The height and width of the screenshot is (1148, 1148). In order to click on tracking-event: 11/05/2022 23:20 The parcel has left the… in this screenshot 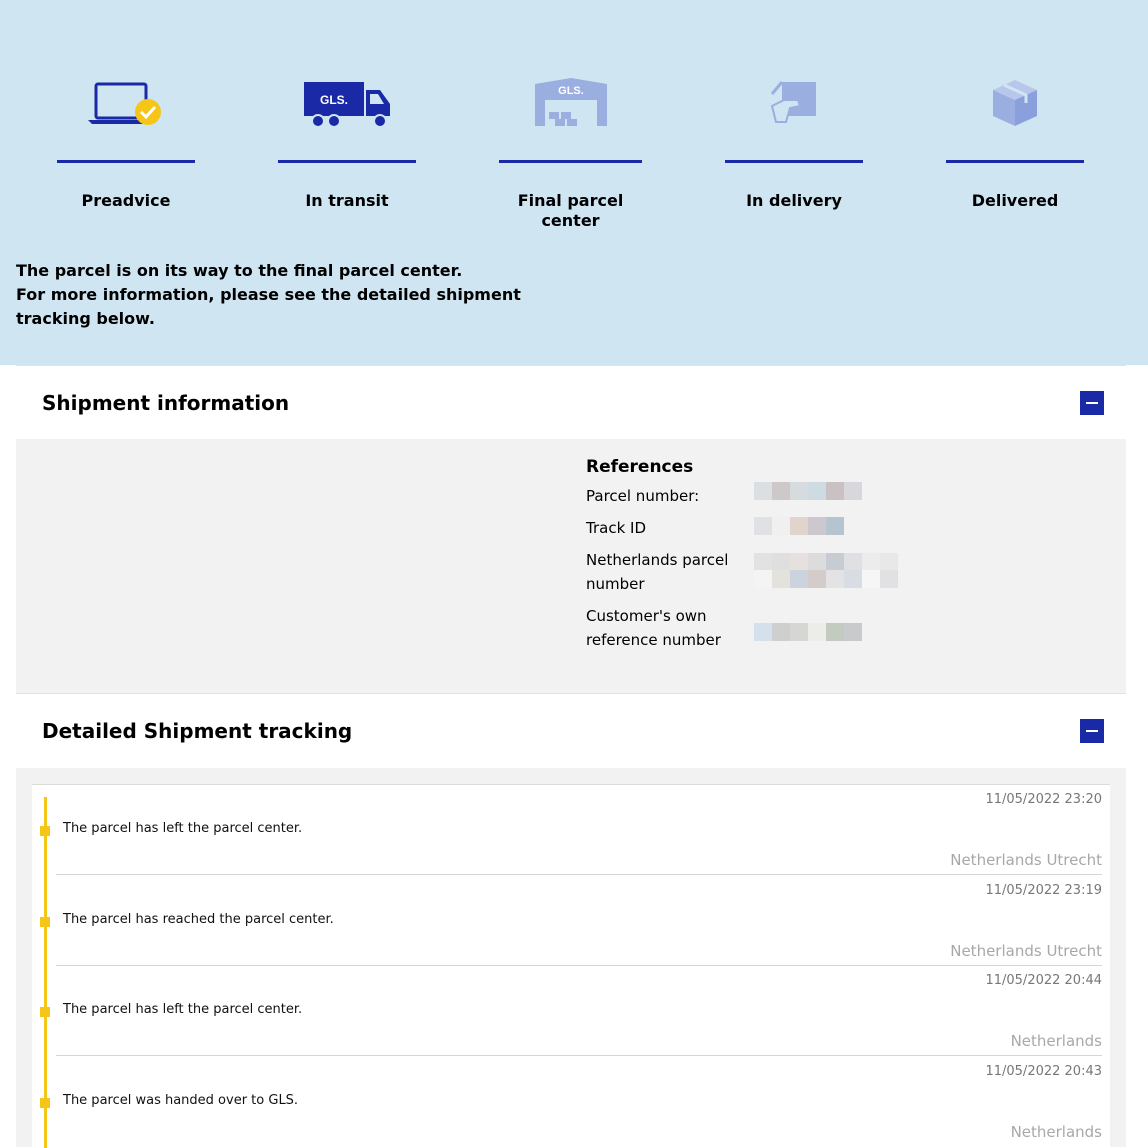, I will do `click(571, 830)`.